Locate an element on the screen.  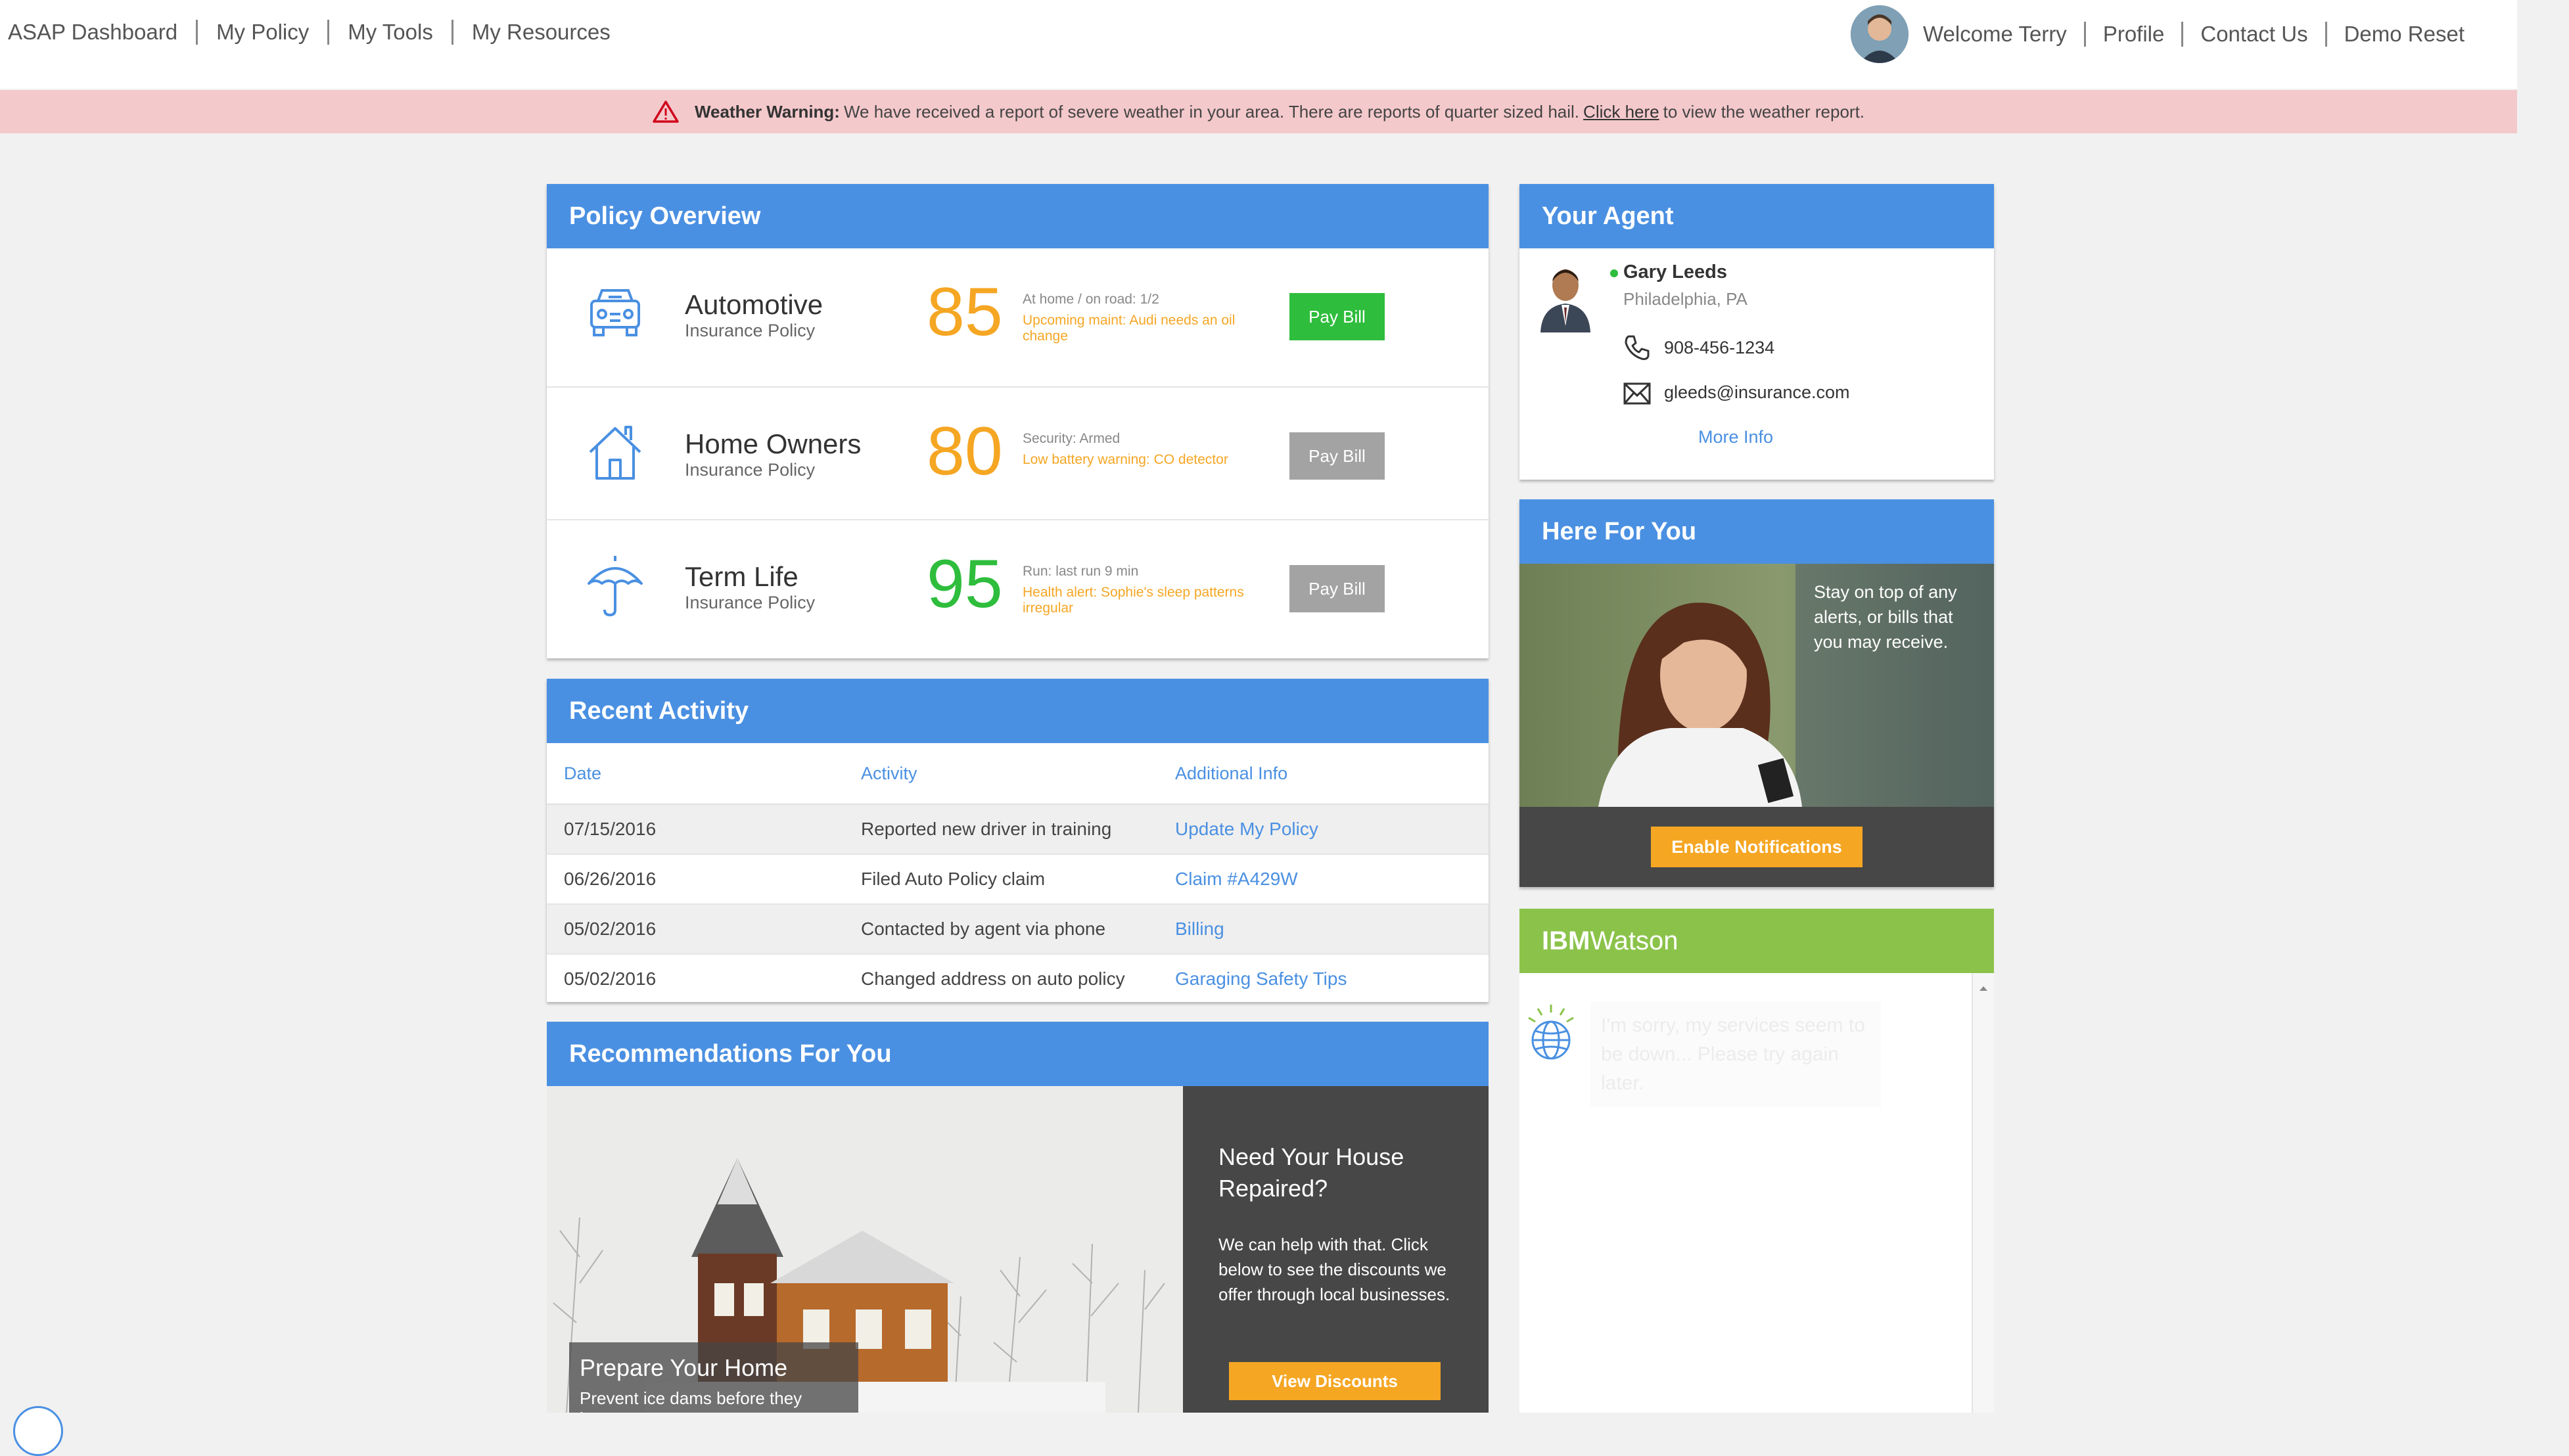
policy-alert: Upcoming maint: Audi needs an oil change is located at coordinates (1129, 328).